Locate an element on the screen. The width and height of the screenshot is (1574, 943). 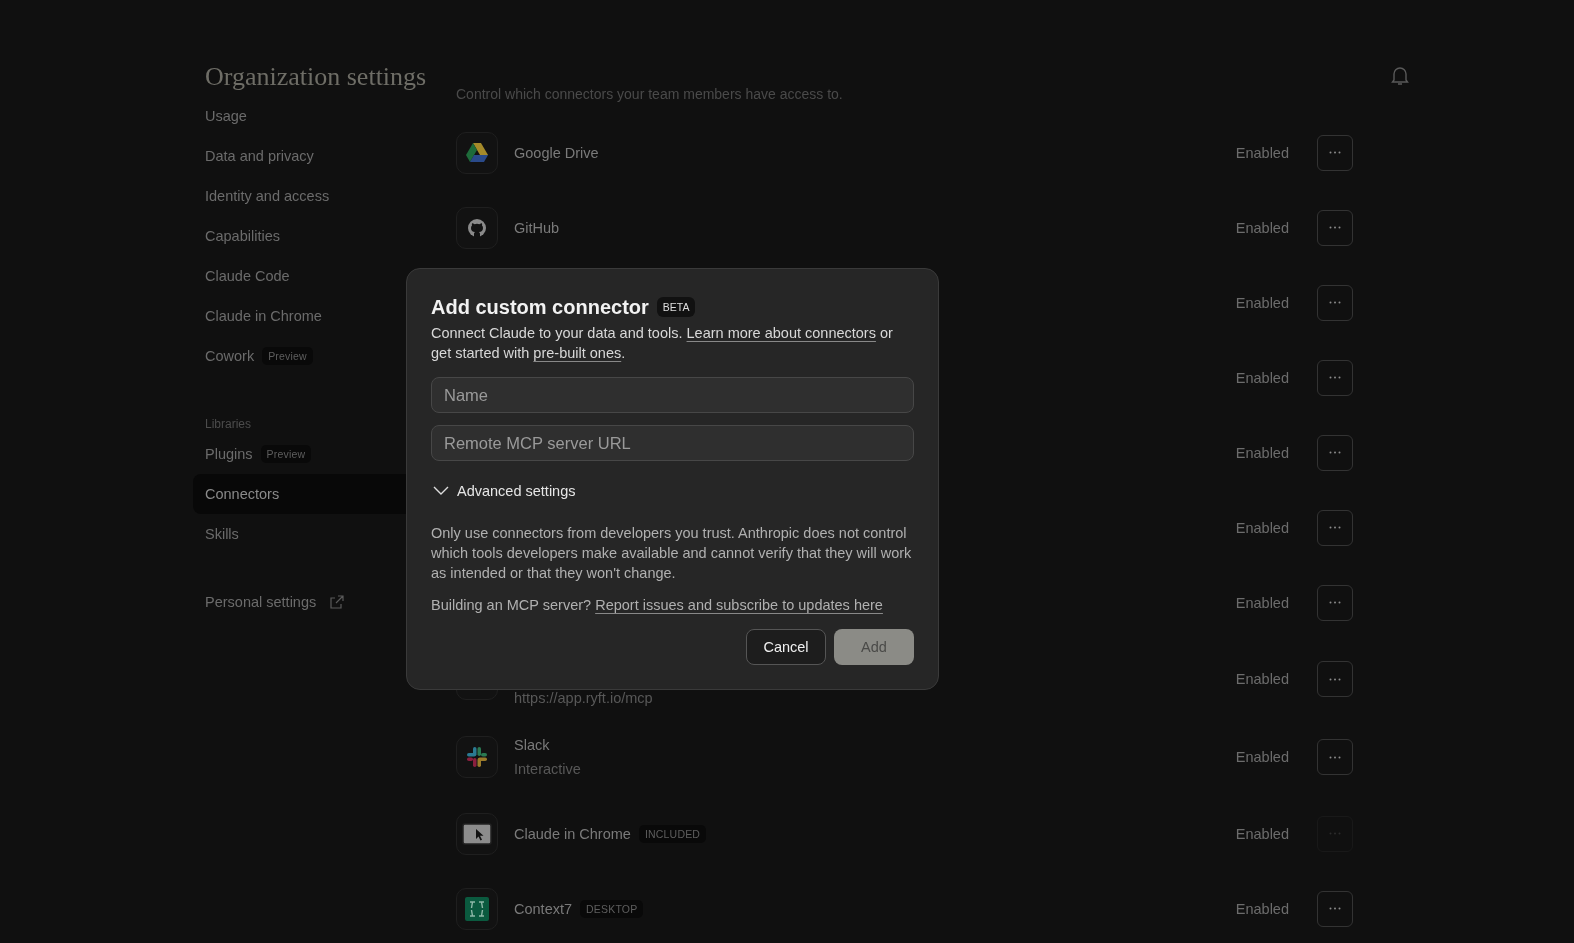
connector-subtitle: Interactive is located at coordinates (548, 769).